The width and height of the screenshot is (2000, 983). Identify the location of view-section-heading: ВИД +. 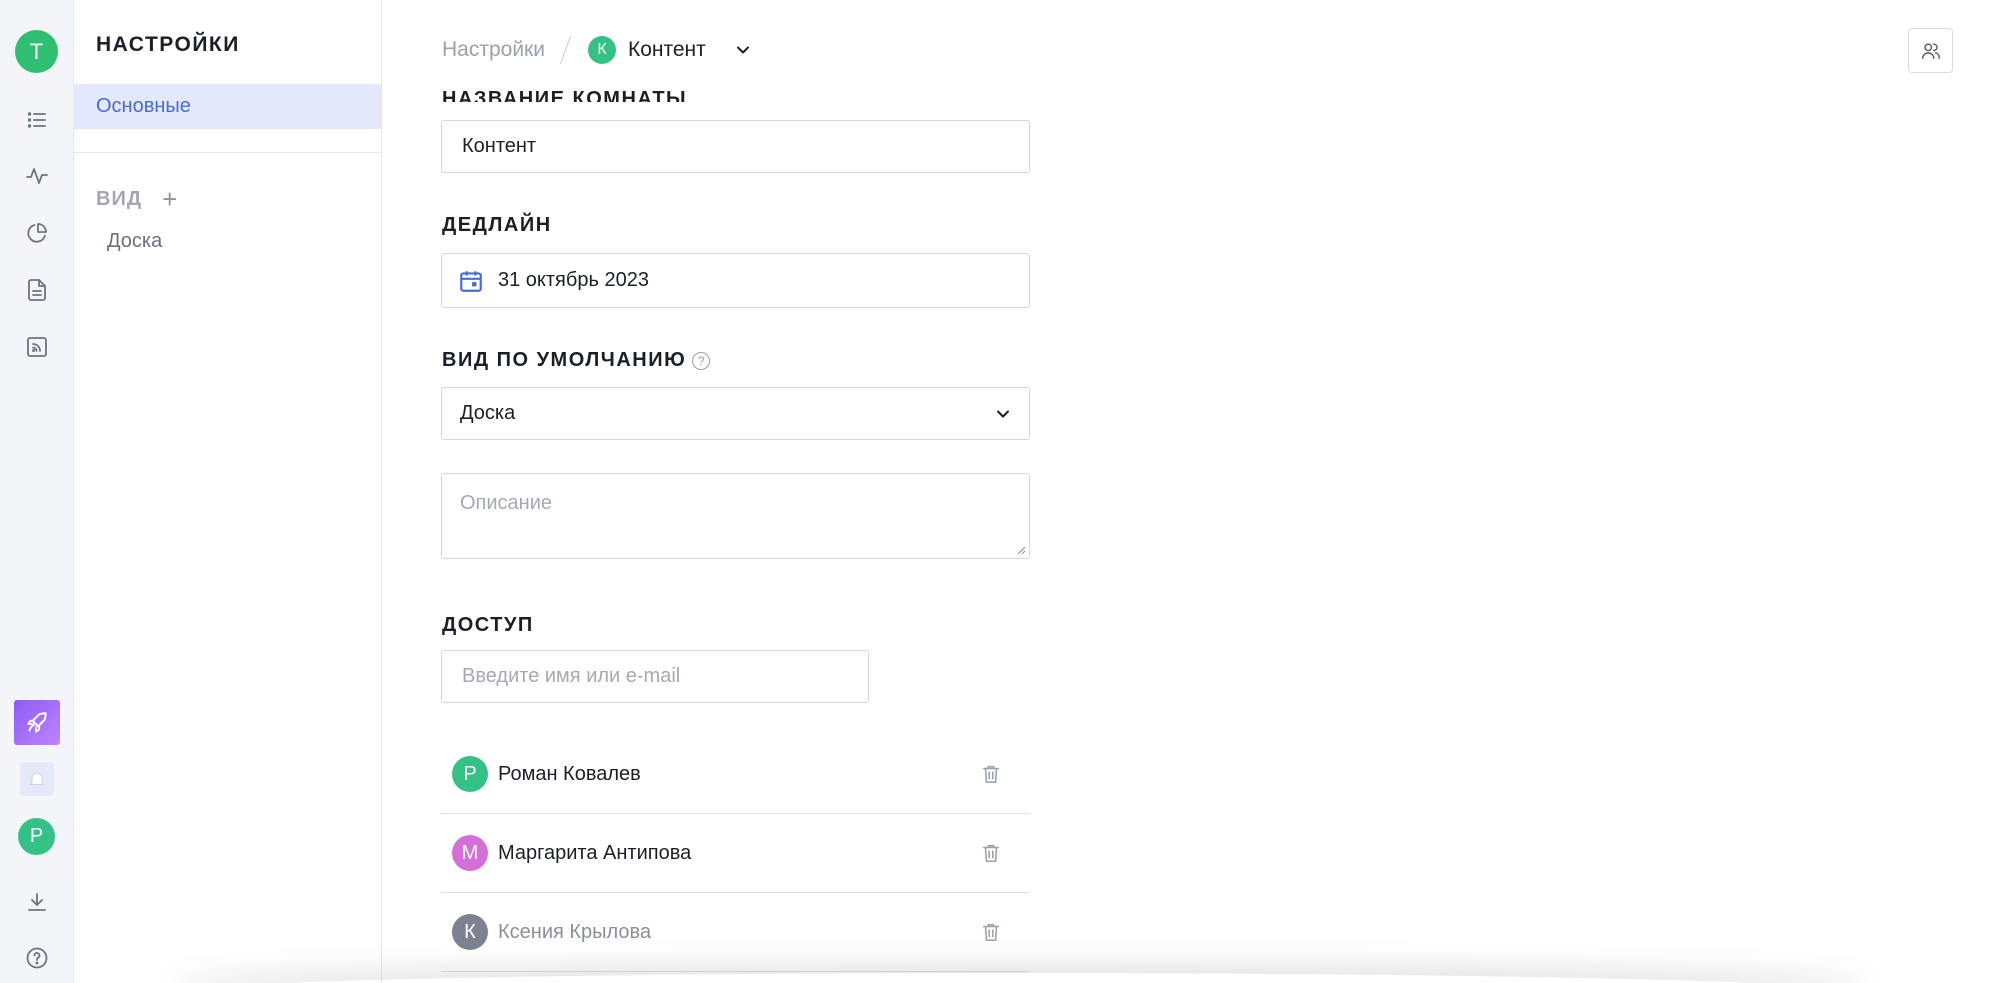
(137, 199).